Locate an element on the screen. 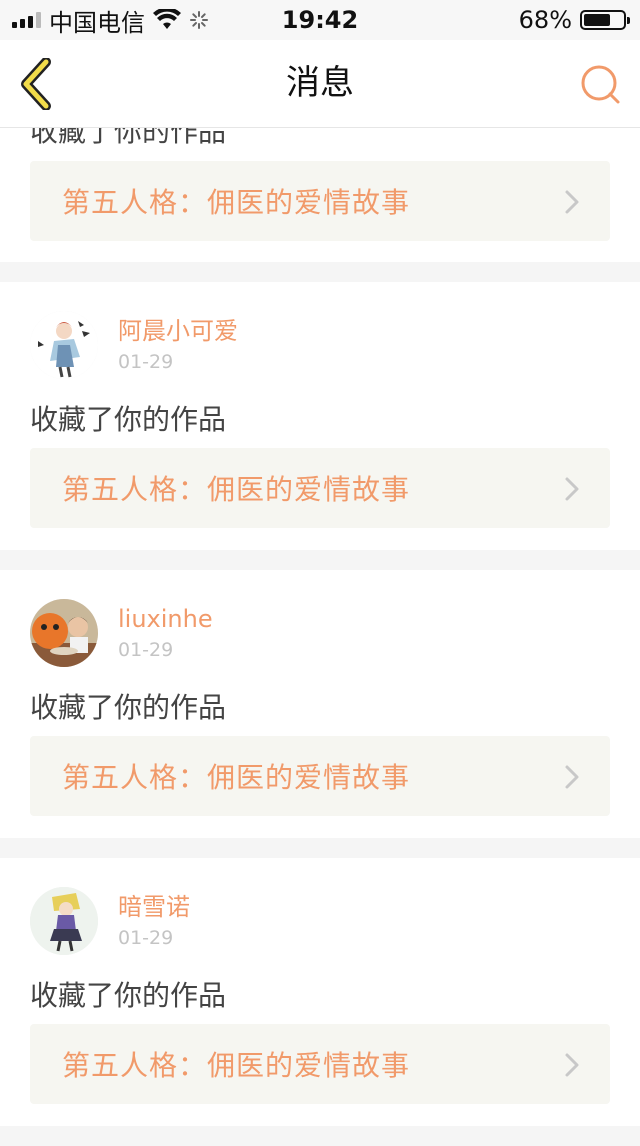  user-meta: 暗雪诺 01-29 is located at coordinates (154, 921).